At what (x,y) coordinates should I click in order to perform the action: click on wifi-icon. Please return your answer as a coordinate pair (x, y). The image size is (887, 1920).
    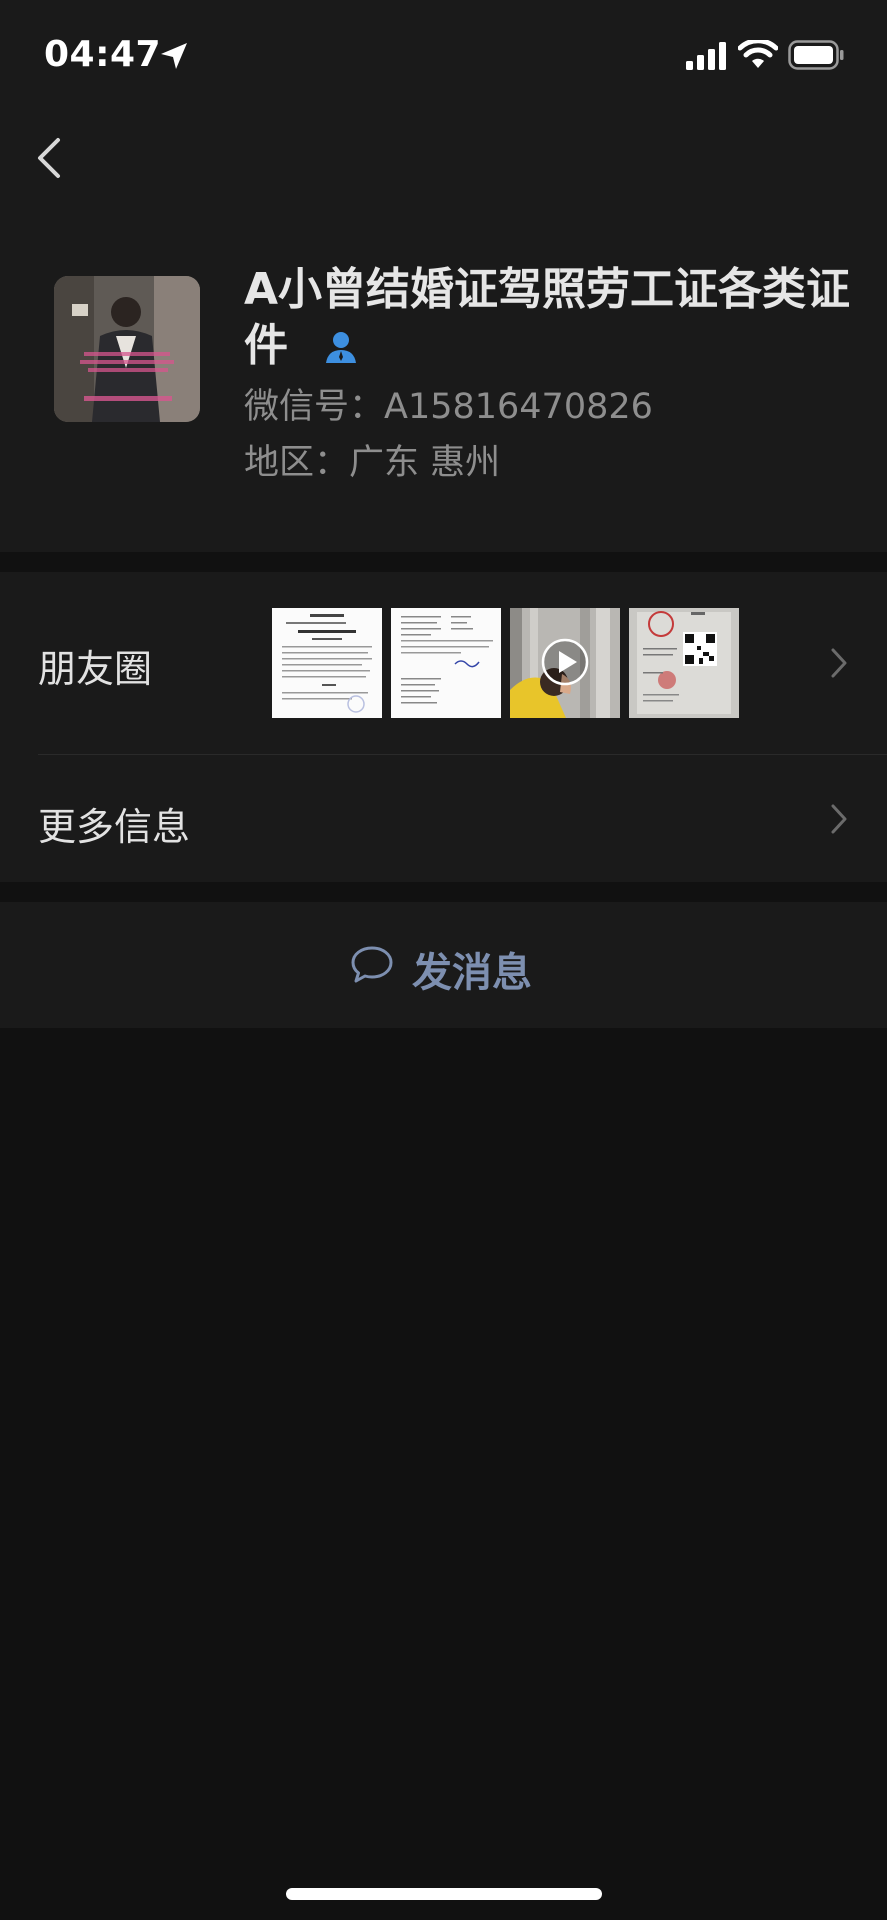
    Looking at the image, I should click on (758, 54).